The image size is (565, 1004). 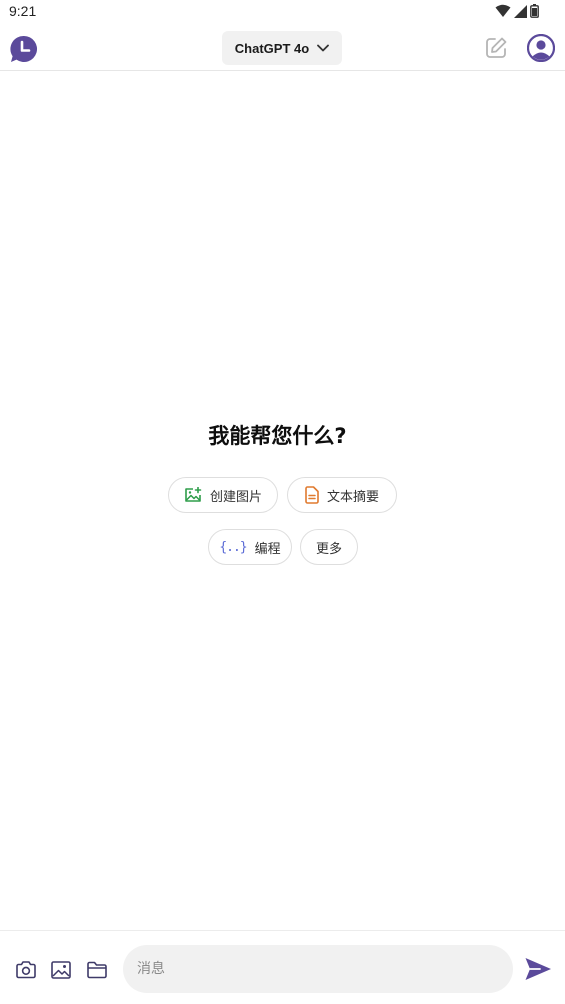 I want to click on model-selector: ChatGPT 4o, so click(x=282, y=48).